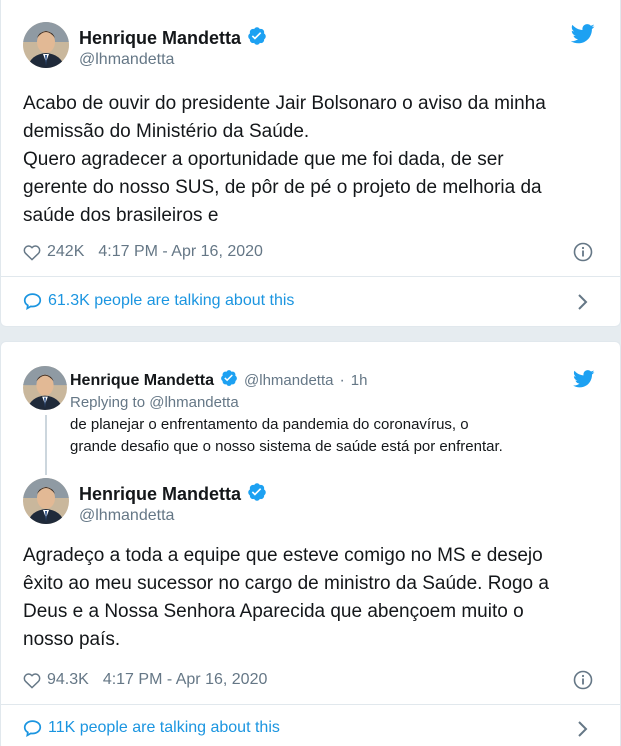 The width and height of the screenshot is (621, 746). What do you see at coordinates (46, 445) in the screenshot?
I see `thread-connector` at bounding box center [46, 445].